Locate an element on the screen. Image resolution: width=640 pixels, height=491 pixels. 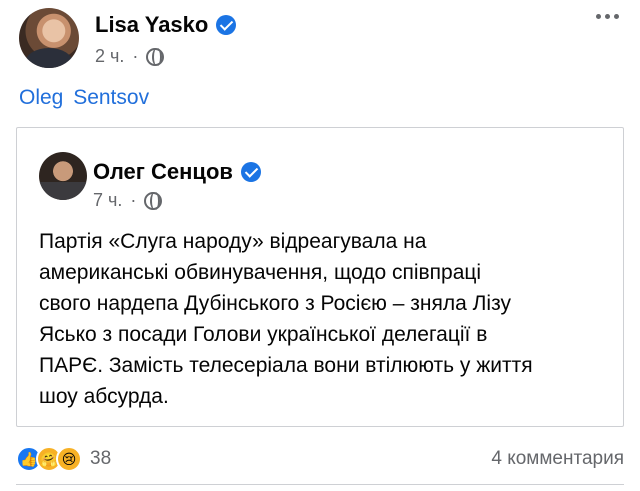
author-avatar is located at coordinates (49, 38).